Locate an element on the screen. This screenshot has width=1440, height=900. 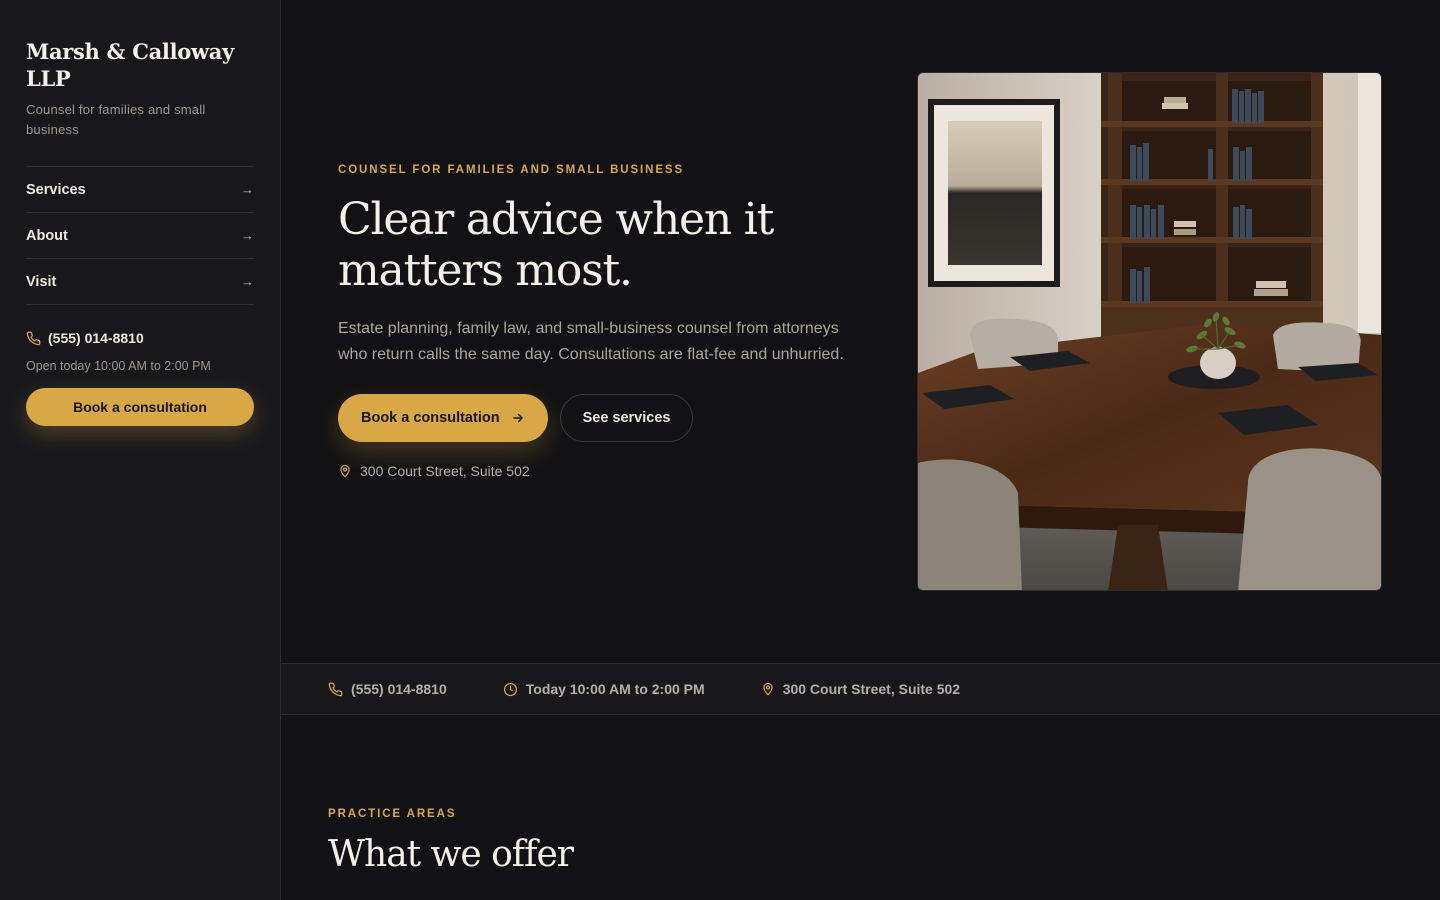
arrow-right-icon is located at coordinates (517, 418).